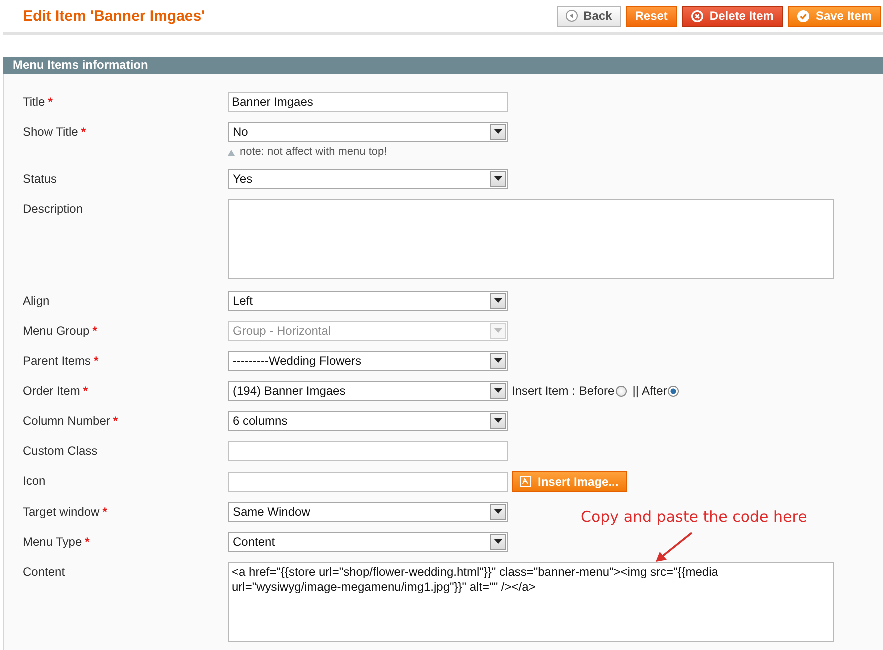  I want to click on image-icon, so click(525, 481).